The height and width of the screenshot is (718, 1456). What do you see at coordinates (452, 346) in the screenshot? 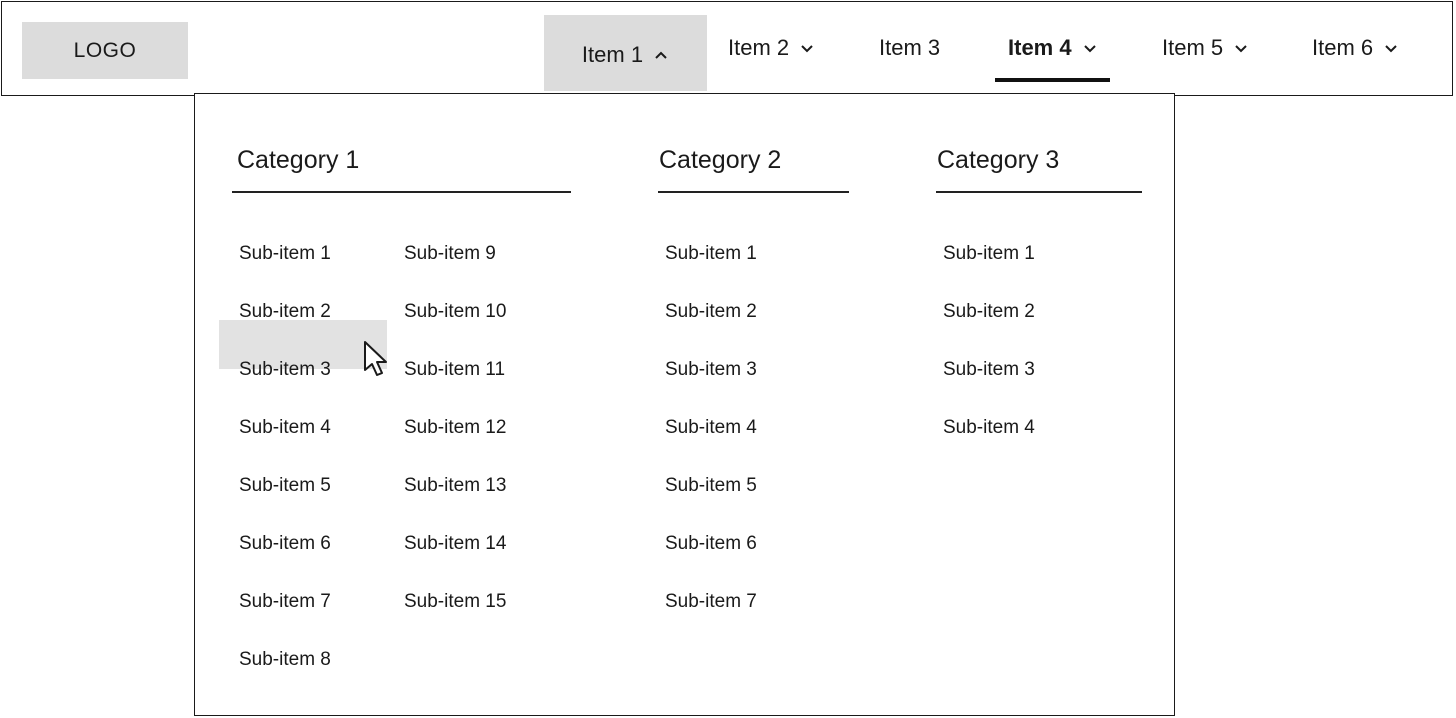
I see `list-item: Sub-item 11` at bounding box center [452, 346].